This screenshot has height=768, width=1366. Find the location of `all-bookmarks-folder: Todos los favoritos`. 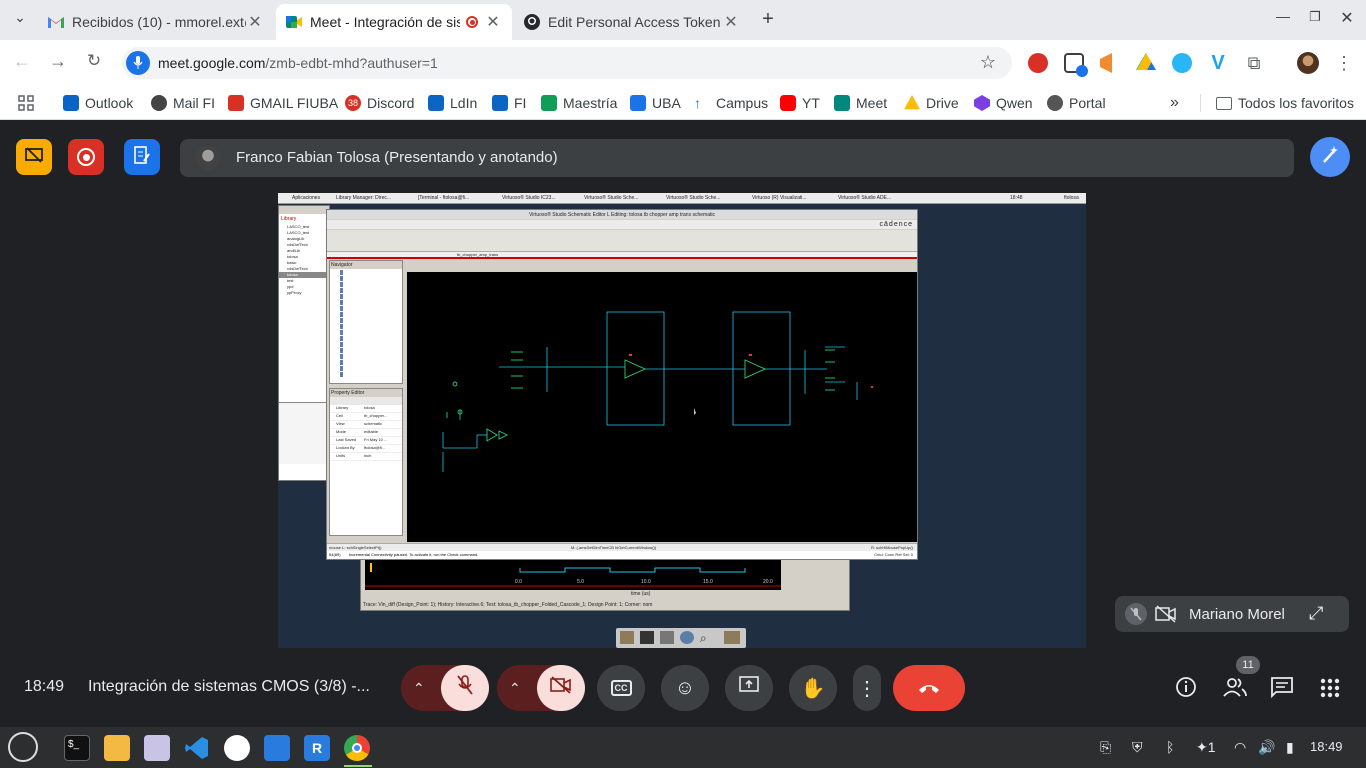

all-bookmarks-folder: Todos los favoritos is located at coordinates (1285, 103).